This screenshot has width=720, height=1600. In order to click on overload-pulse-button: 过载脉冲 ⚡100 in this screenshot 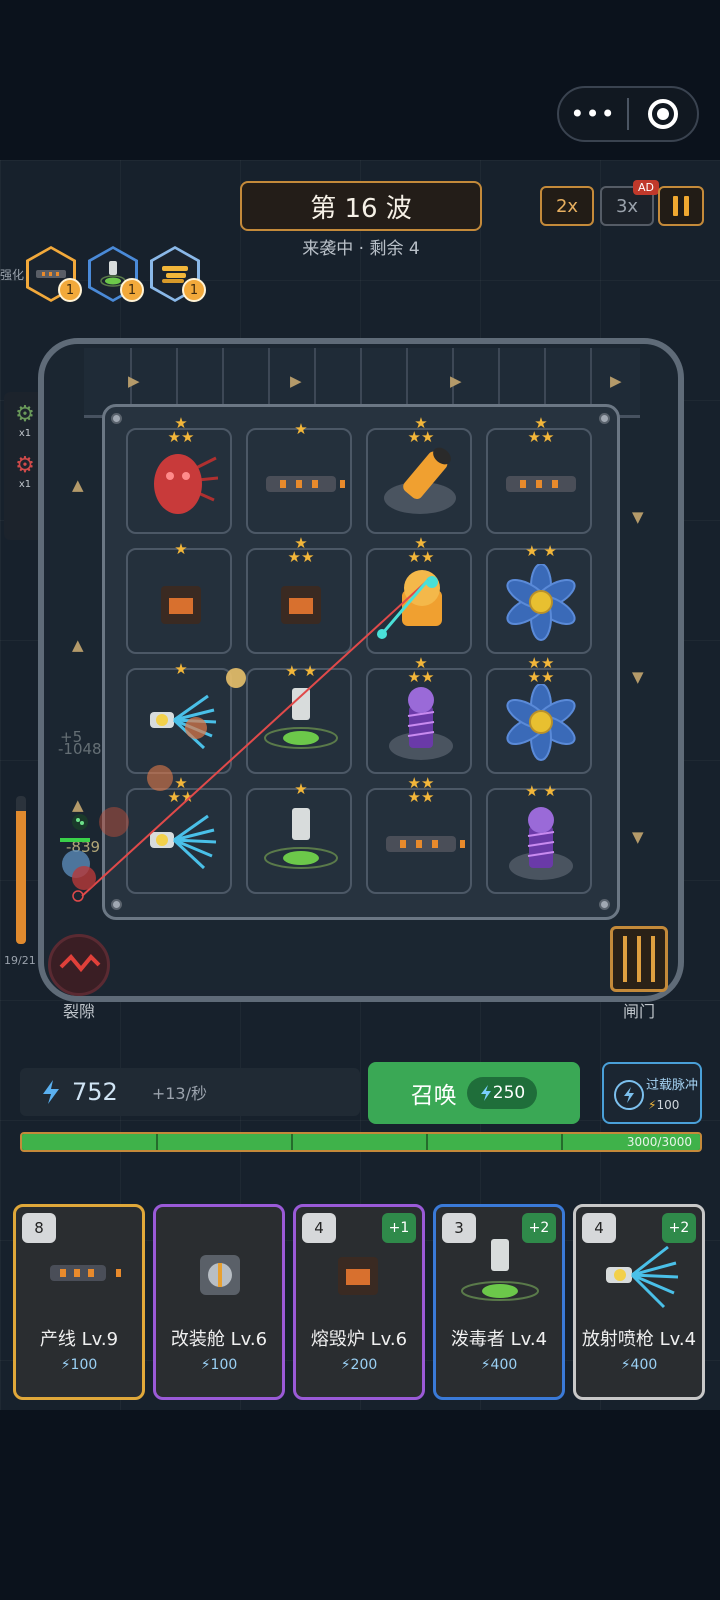, I will do `click(652, 1093)`.